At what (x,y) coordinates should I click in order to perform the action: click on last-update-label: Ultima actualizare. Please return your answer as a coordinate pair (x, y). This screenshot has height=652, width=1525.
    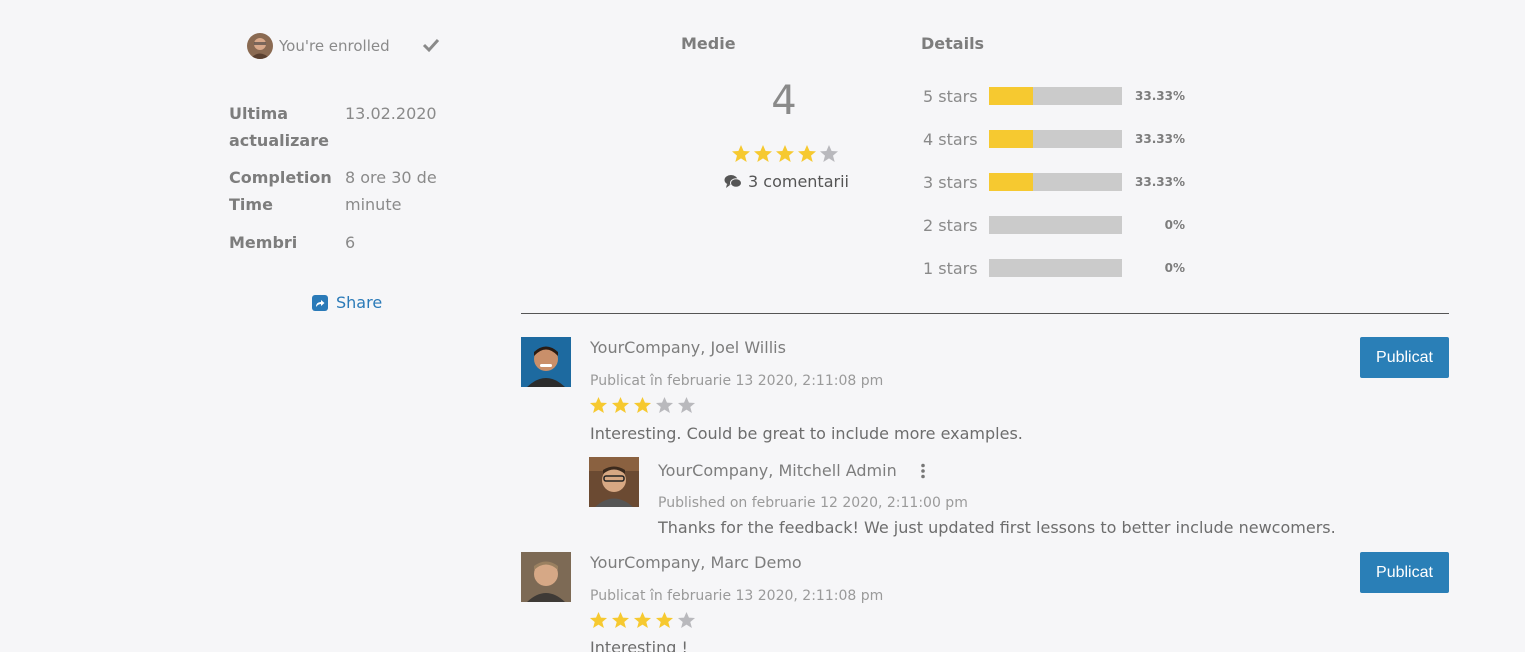
    Looking at the image, I should click on (279, 127).